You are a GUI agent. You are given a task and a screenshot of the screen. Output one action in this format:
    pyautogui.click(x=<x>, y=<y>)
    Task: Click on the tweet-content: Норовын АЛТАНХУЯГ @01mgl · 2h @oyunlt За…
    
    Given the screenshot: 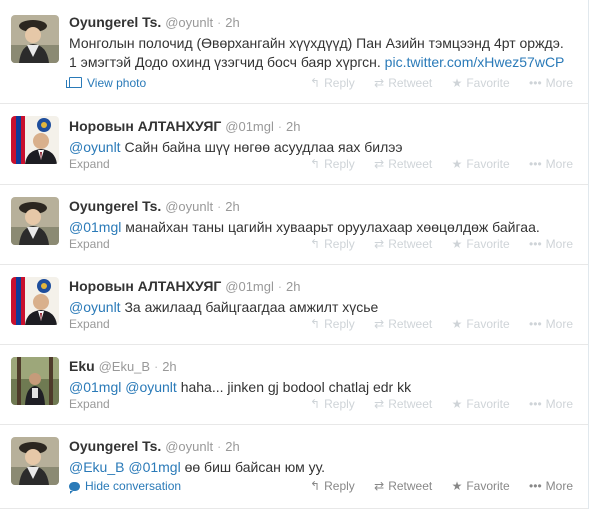 What is the action you would take?
    pyautogui.click(x=323, y=297)
    